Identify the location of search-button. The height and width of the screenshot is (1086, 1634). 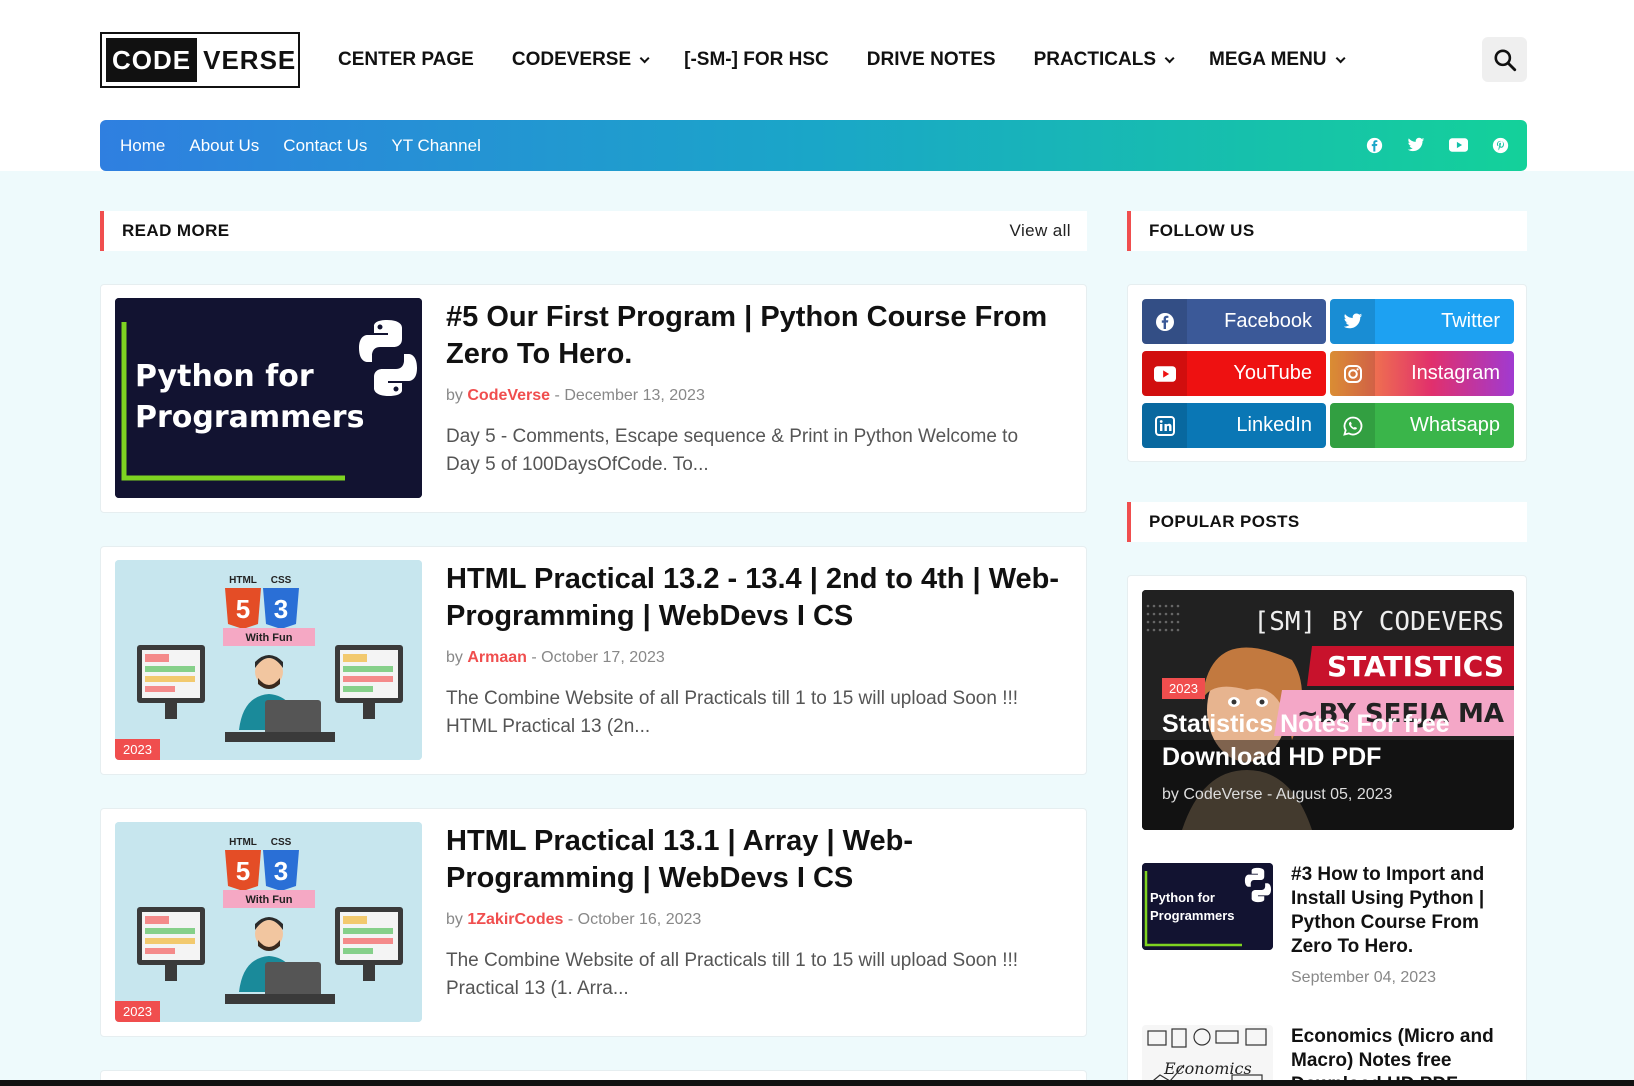
(1504, 59).